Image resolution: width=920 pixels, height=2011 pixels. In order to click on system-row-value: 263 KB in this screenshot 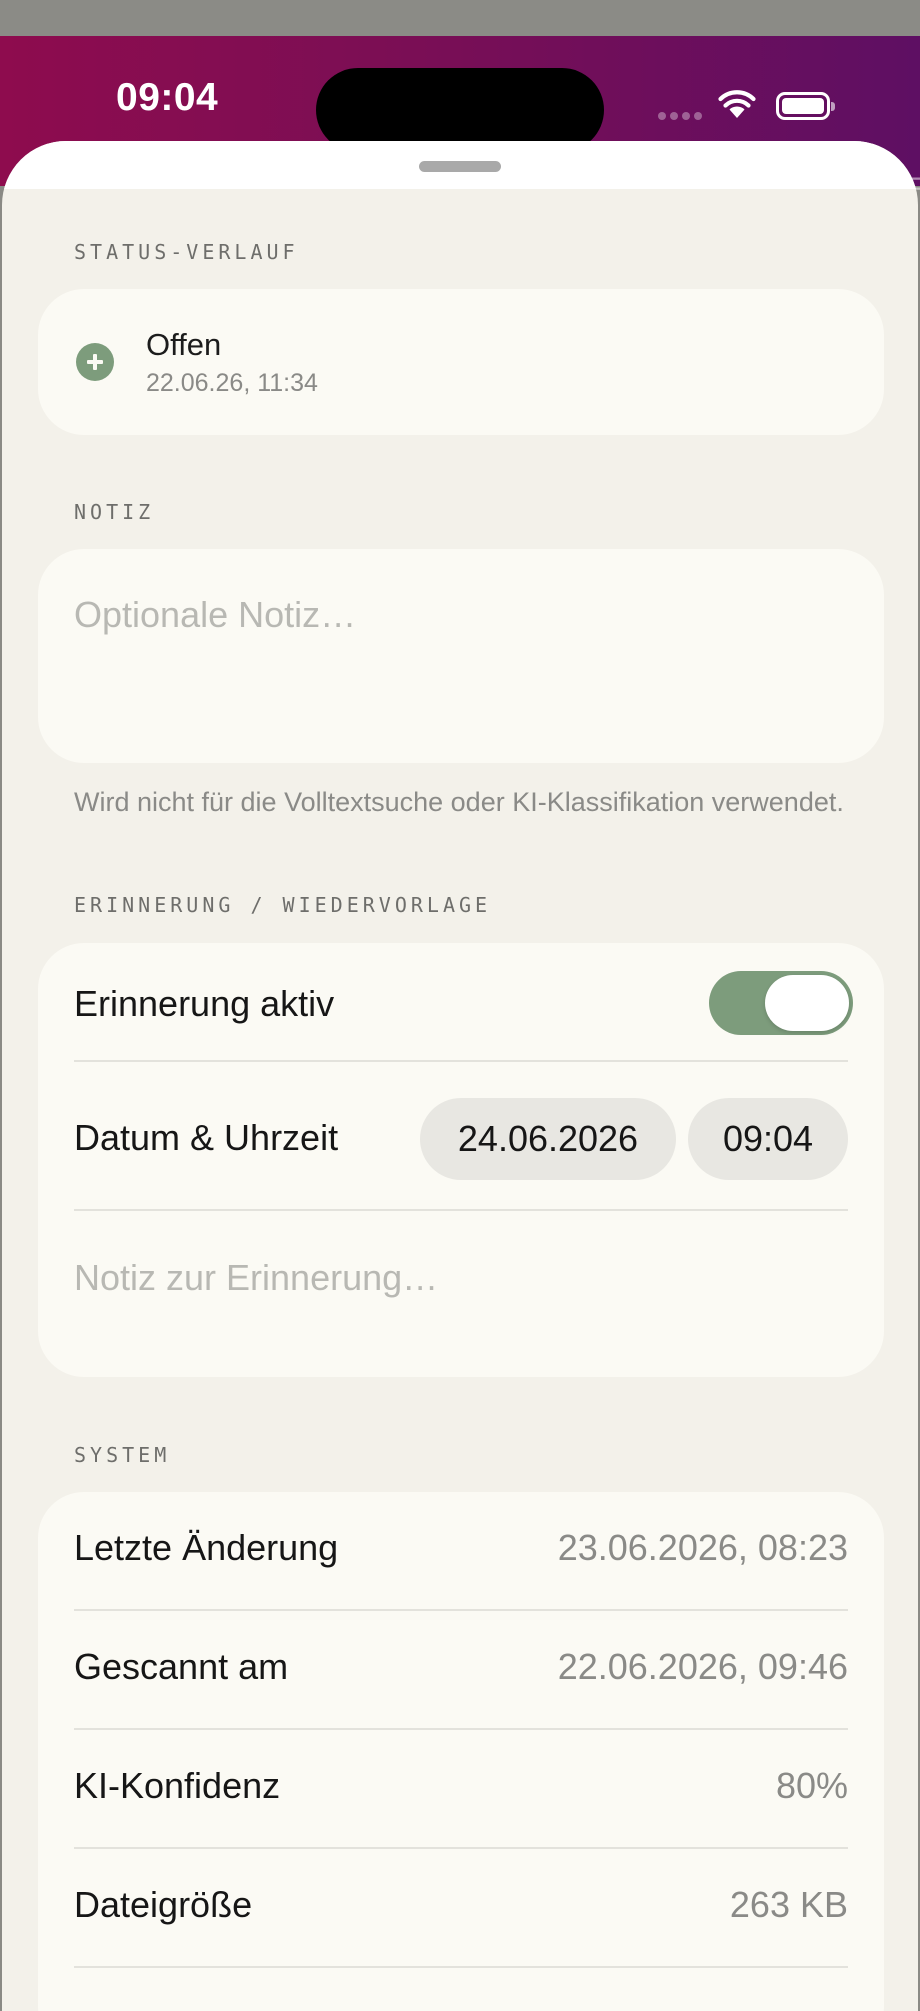, I will do `click(788, 1904)`.